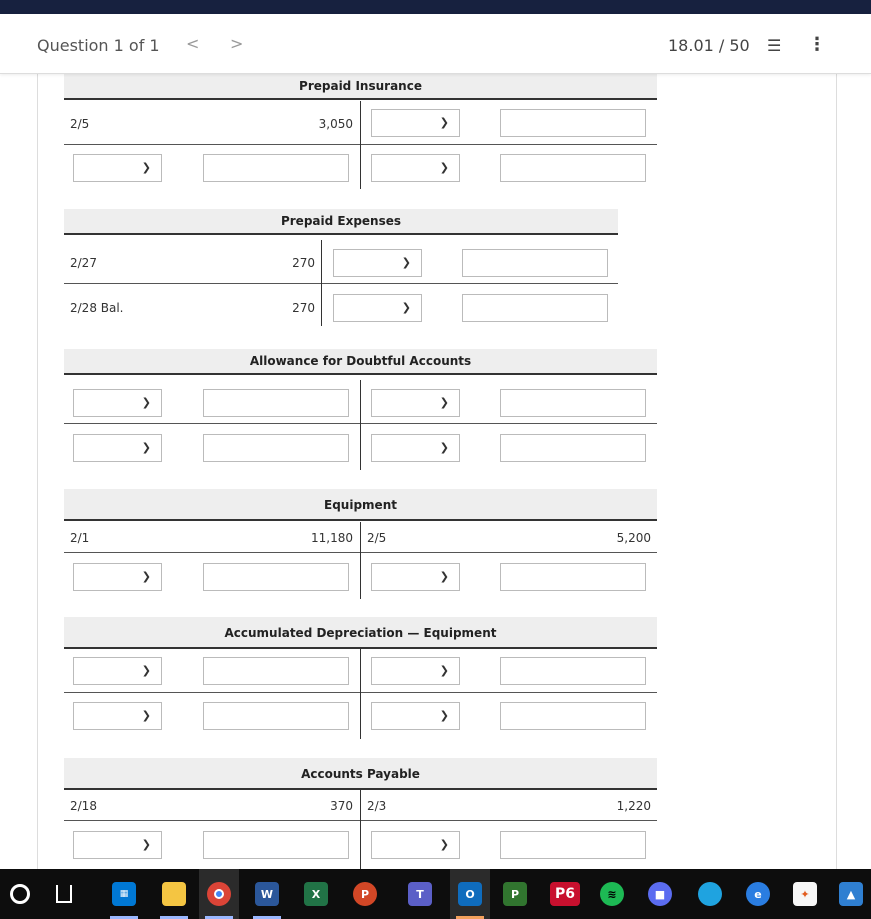 This screenshot has height=919, width=871. Describe the element at coordinates (316, 894) in the screenshot. I see `excel-icon: X` at that location.